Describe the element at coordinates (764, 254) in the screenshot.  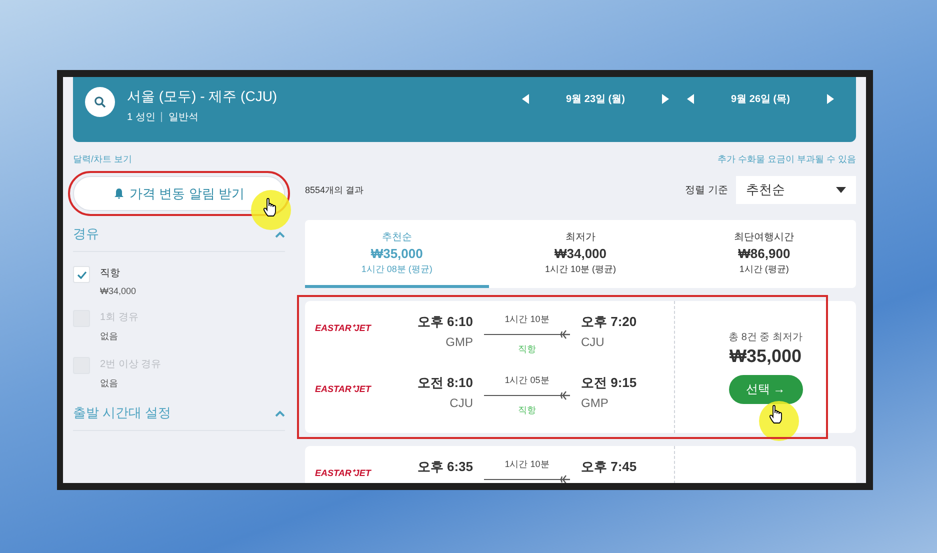
I see `sort-tab: 최단여행시간 ₩86,900 1시간 (평균)` at that location.